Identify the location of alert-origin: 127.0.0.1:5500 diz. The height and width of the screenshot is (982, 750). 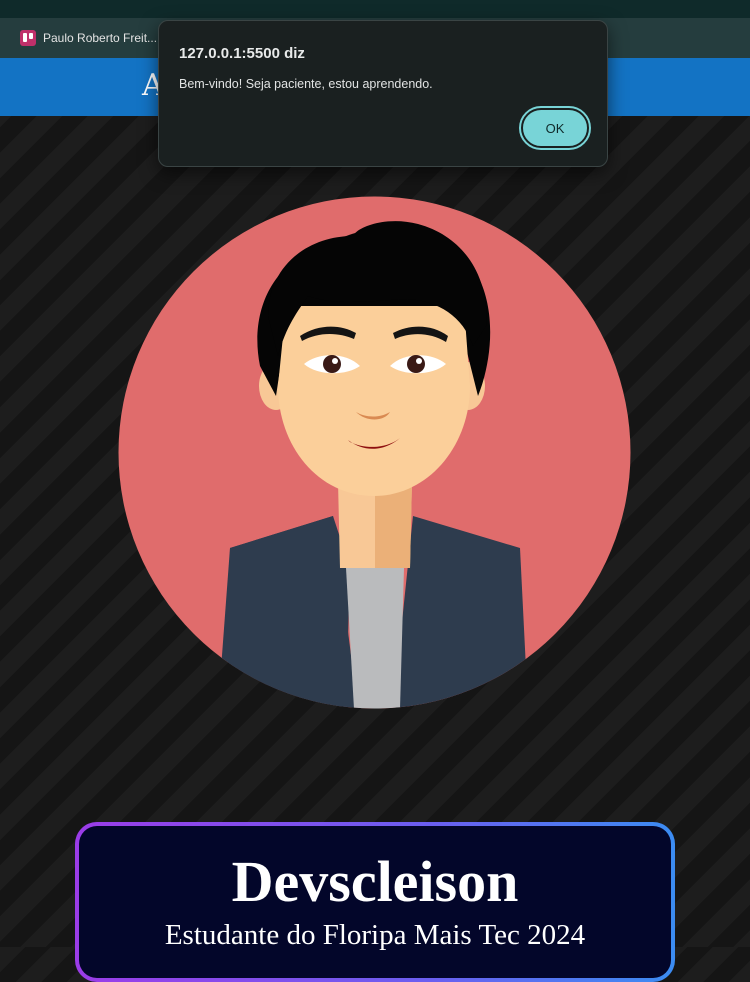
(242, 53).